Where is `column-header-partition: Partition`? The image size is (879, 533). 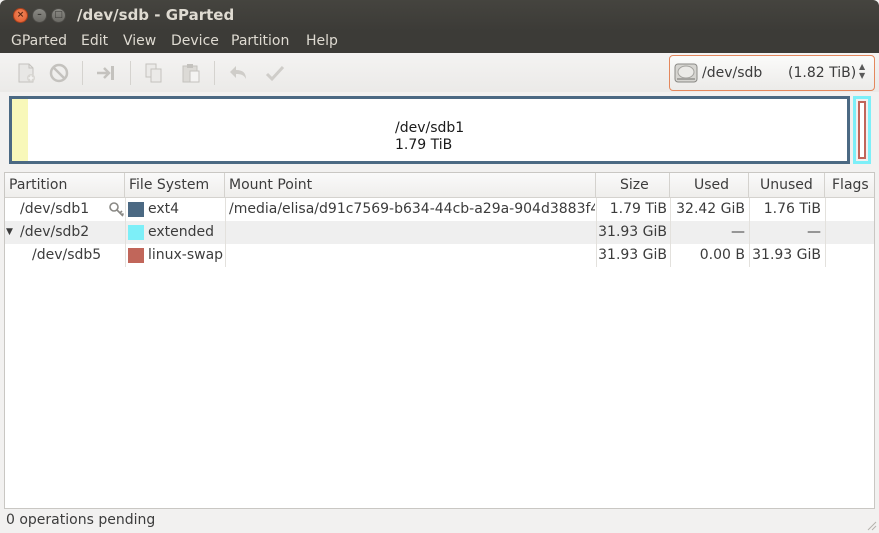
column-header-partition: Partition is located at coordinates (65, 185).